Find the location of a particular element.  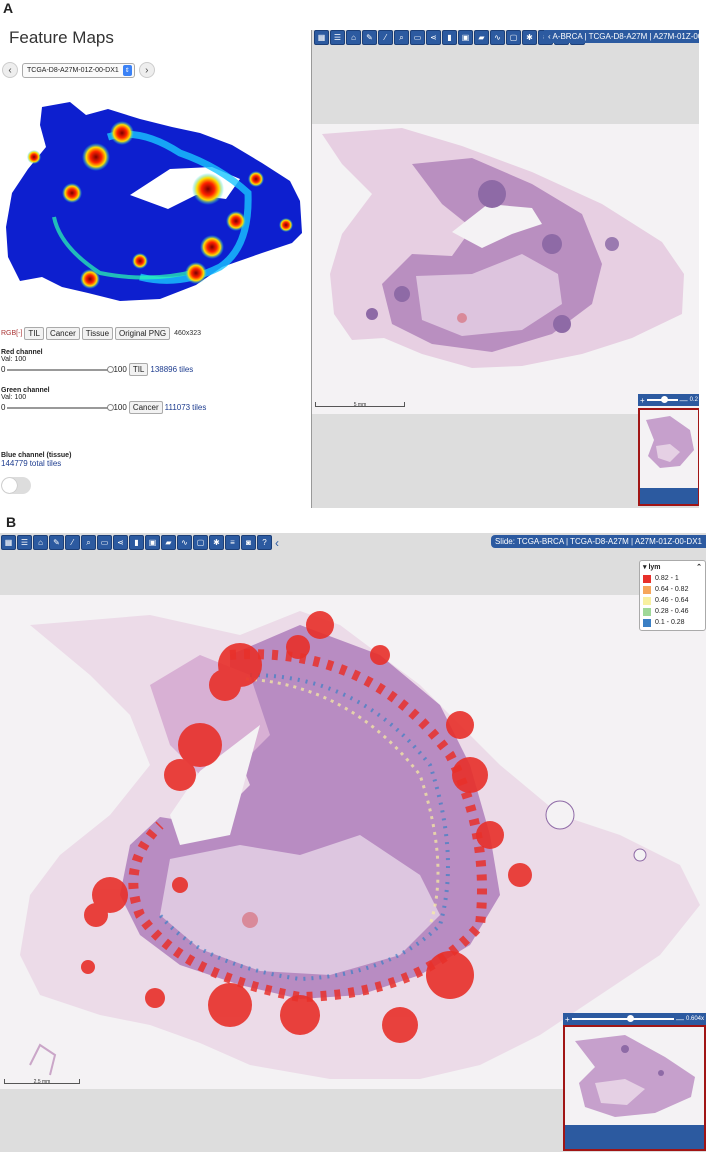

red-slider-handle is located at coordinates (111, 369).